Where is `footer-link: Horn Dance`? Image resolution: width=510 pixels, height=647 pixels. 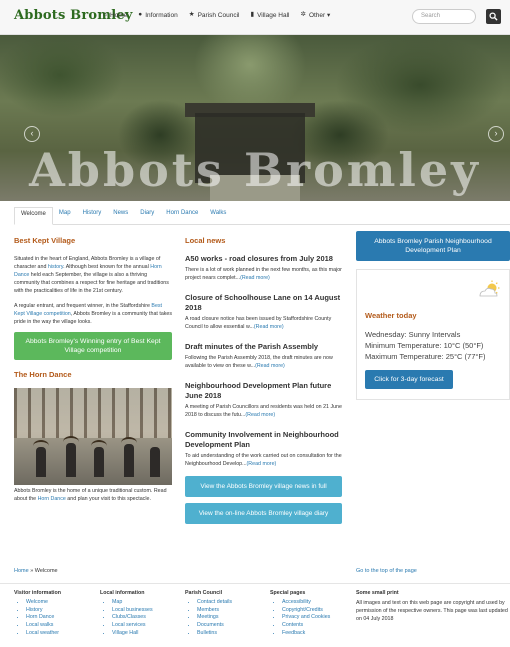
footer-link: Horn Dance is located at coordinates (43, 618).